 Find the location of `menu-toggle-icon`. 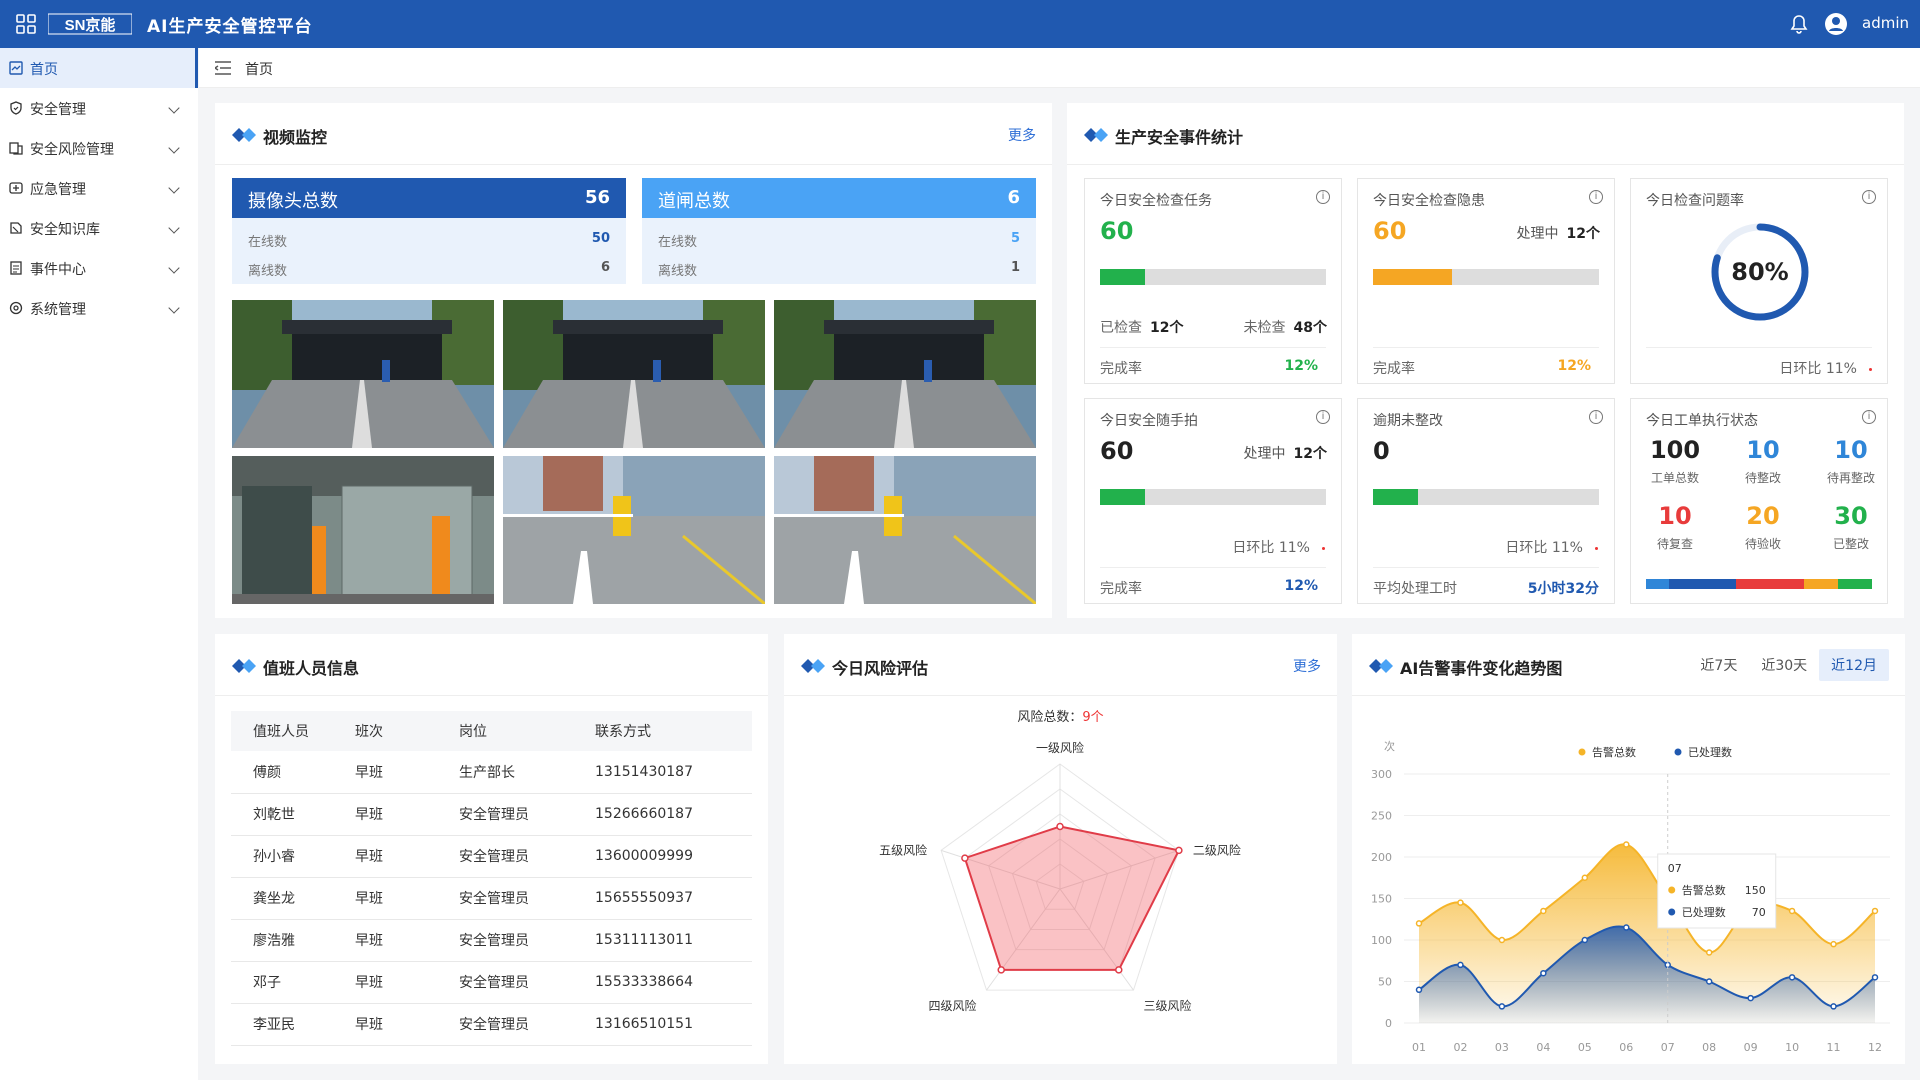

menu-toggle-icon is located at coordinates (223, 68).